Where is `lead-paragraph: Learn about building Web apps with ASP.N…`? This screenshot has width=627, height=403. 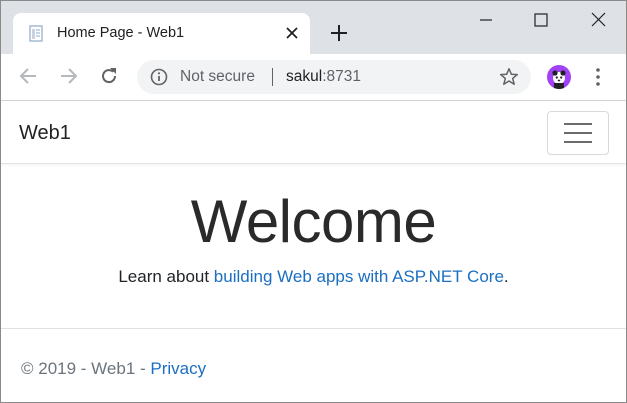
lead-paragraph: Learn about building Web apps with ASP.N… is located at coordinates (313, 277).